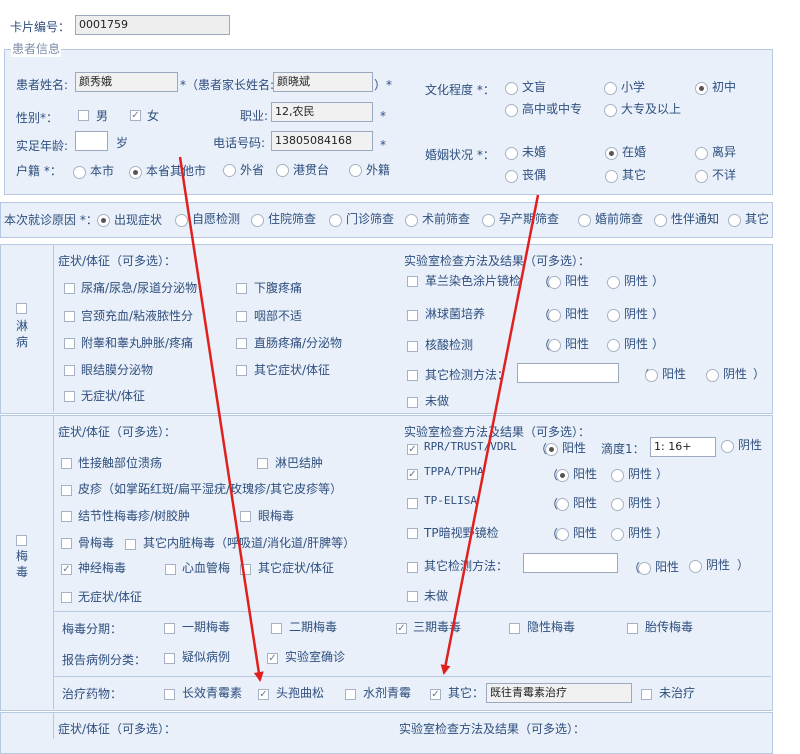  Describe the element at coordinates (490, 434) in the screenshot. I see `annotation-arrow-right` at that location.